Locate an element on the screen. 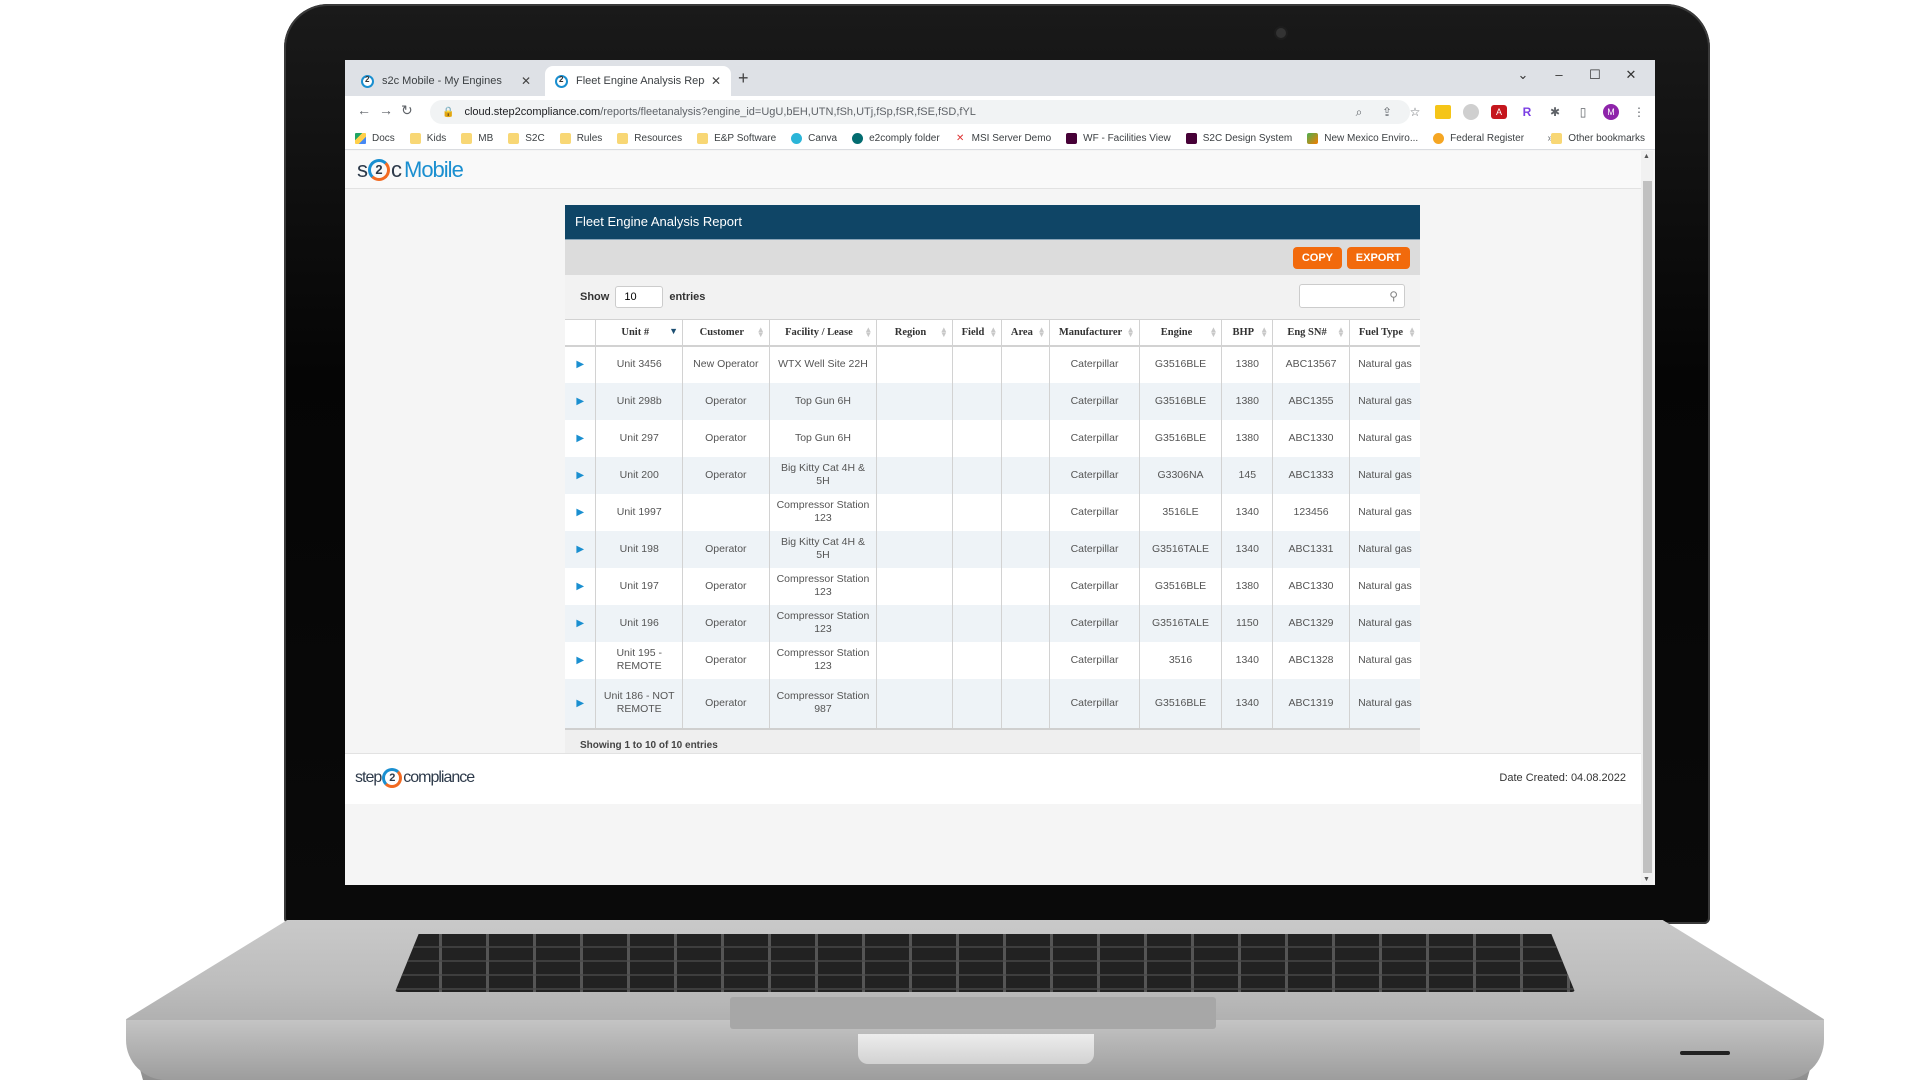 This screenshot has height=1080, width=1920. page-length-input is located at coordinates (639, 297).